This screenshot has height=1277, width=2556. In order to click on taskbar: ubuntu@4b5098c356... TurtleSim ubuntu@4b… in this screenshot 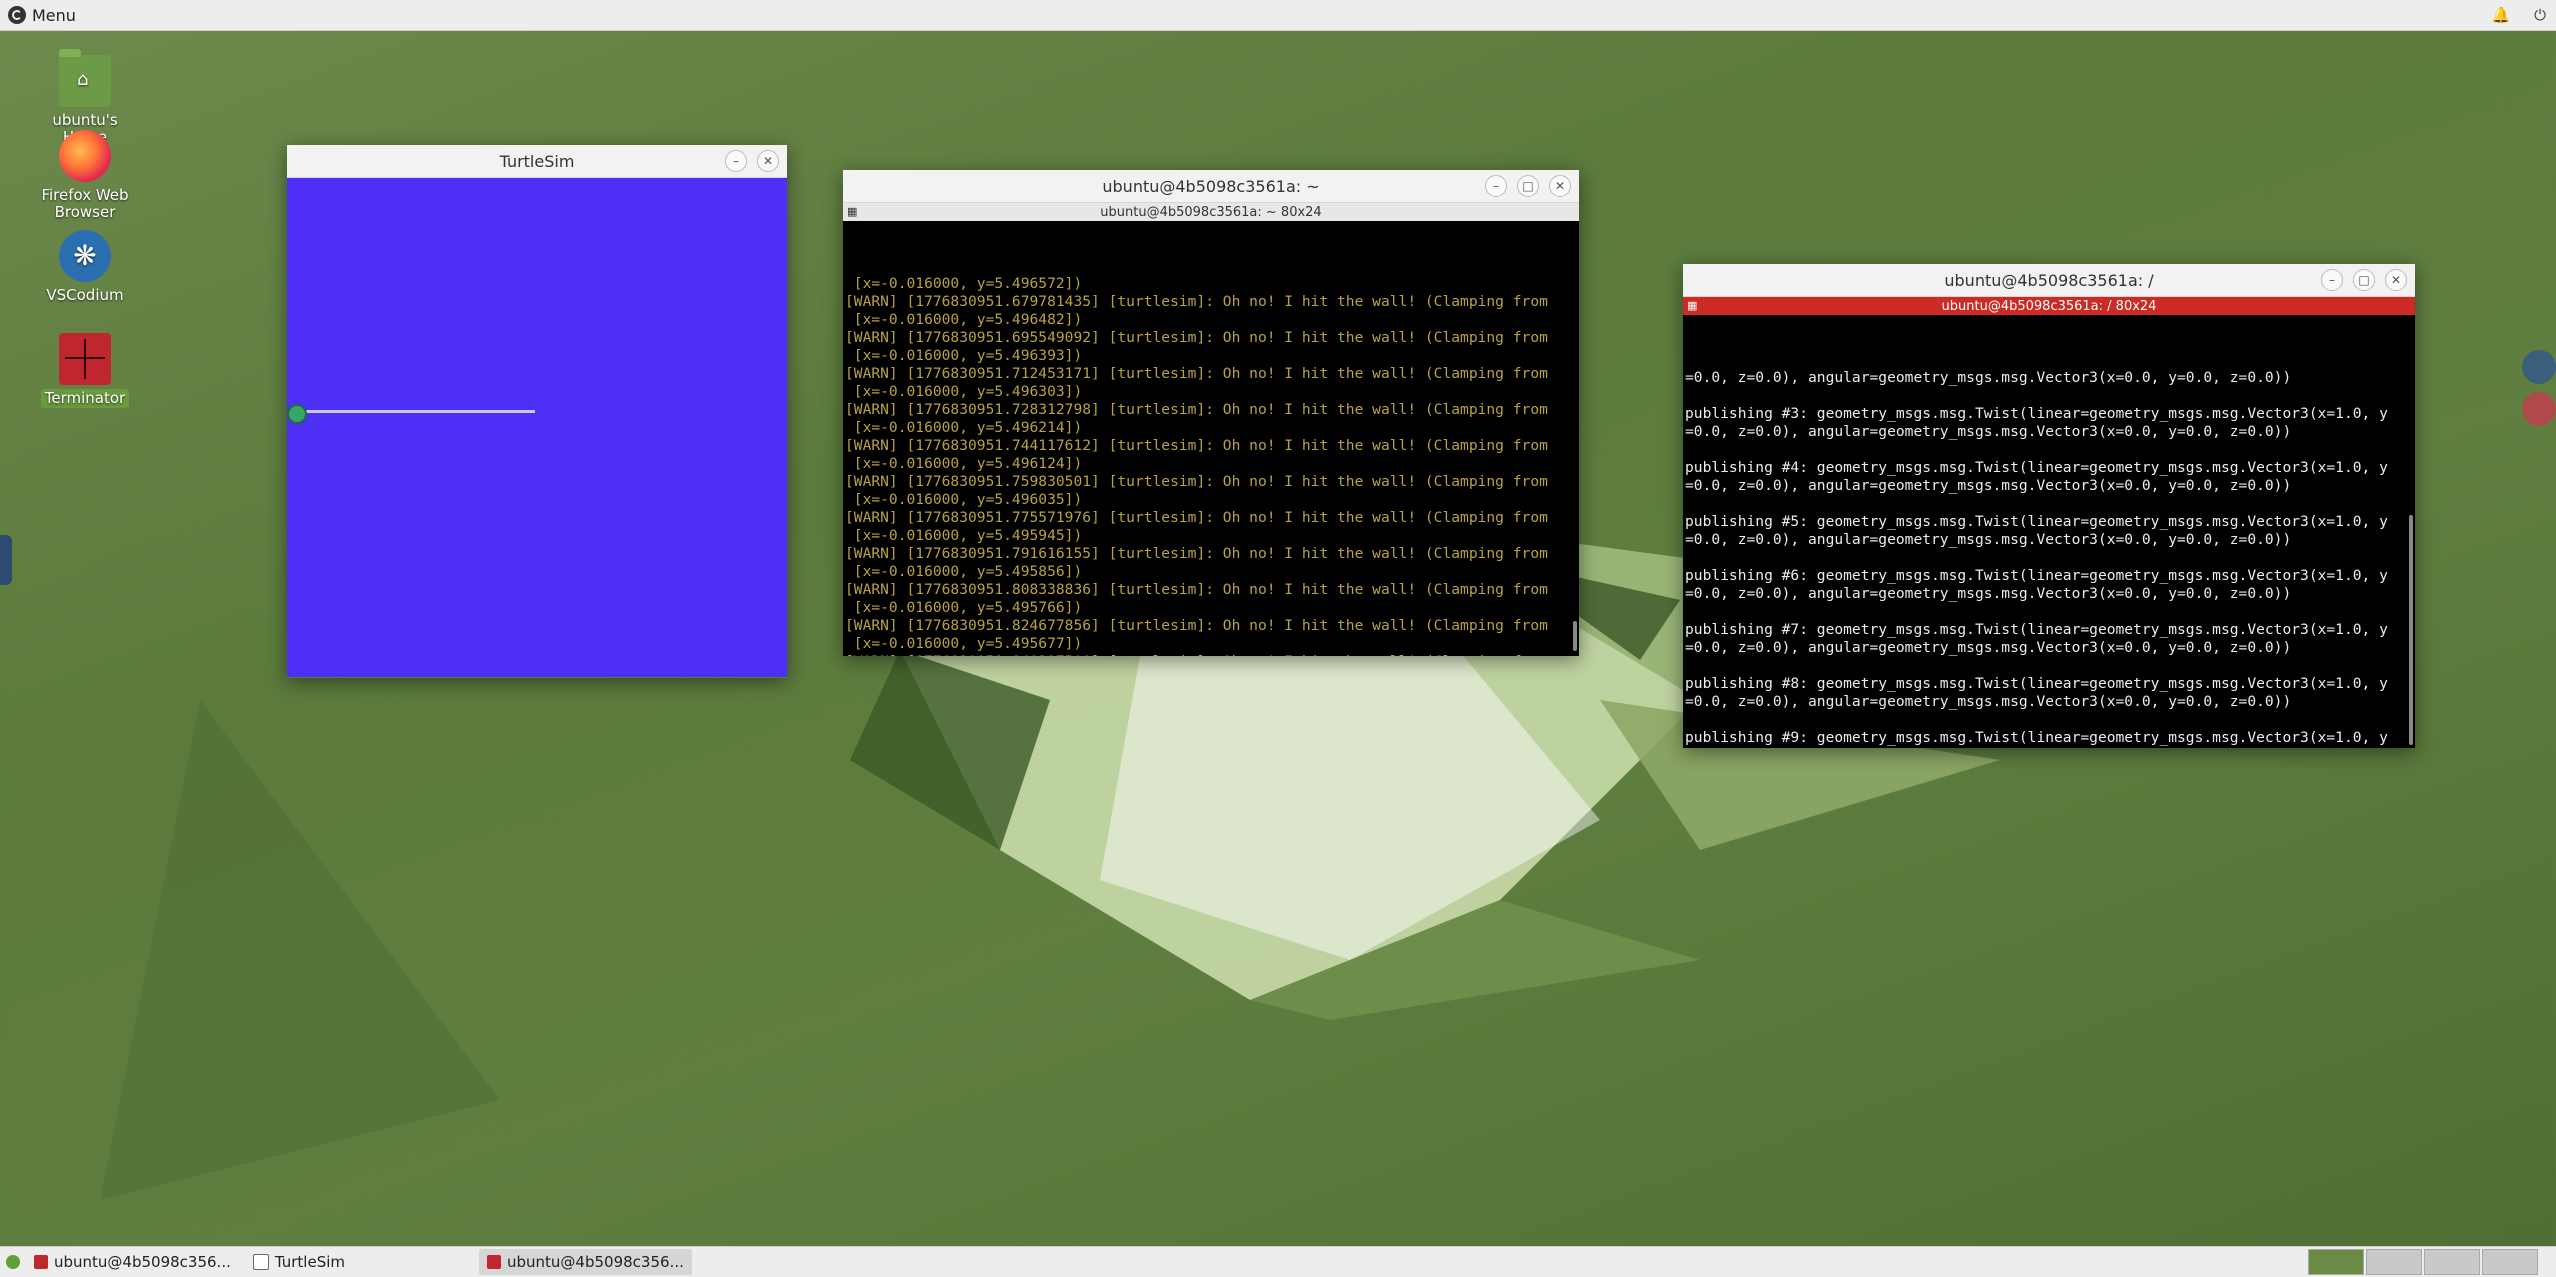, I will do `click(1278, 1261)`.